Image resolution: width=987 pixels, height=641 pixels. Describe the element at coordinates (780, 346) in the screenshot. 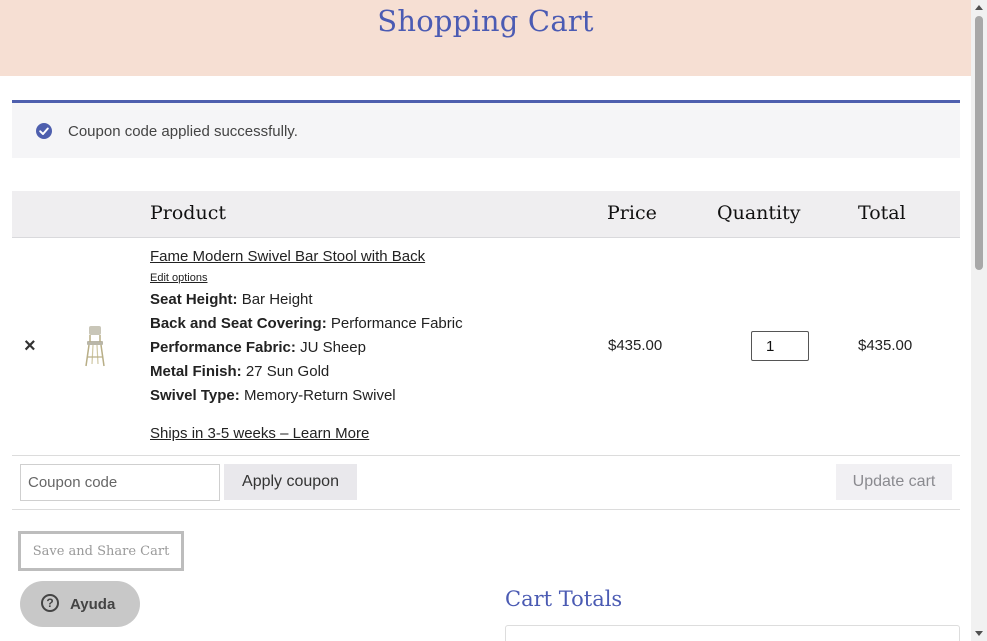

I see `quantity-input` at that location.